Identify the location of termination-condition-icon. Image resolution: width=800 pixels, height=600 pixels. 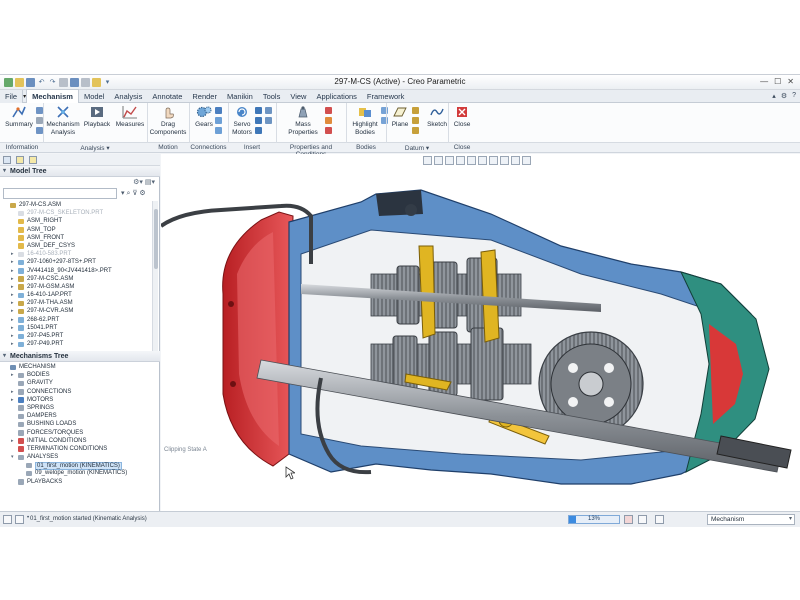
(328, 120).